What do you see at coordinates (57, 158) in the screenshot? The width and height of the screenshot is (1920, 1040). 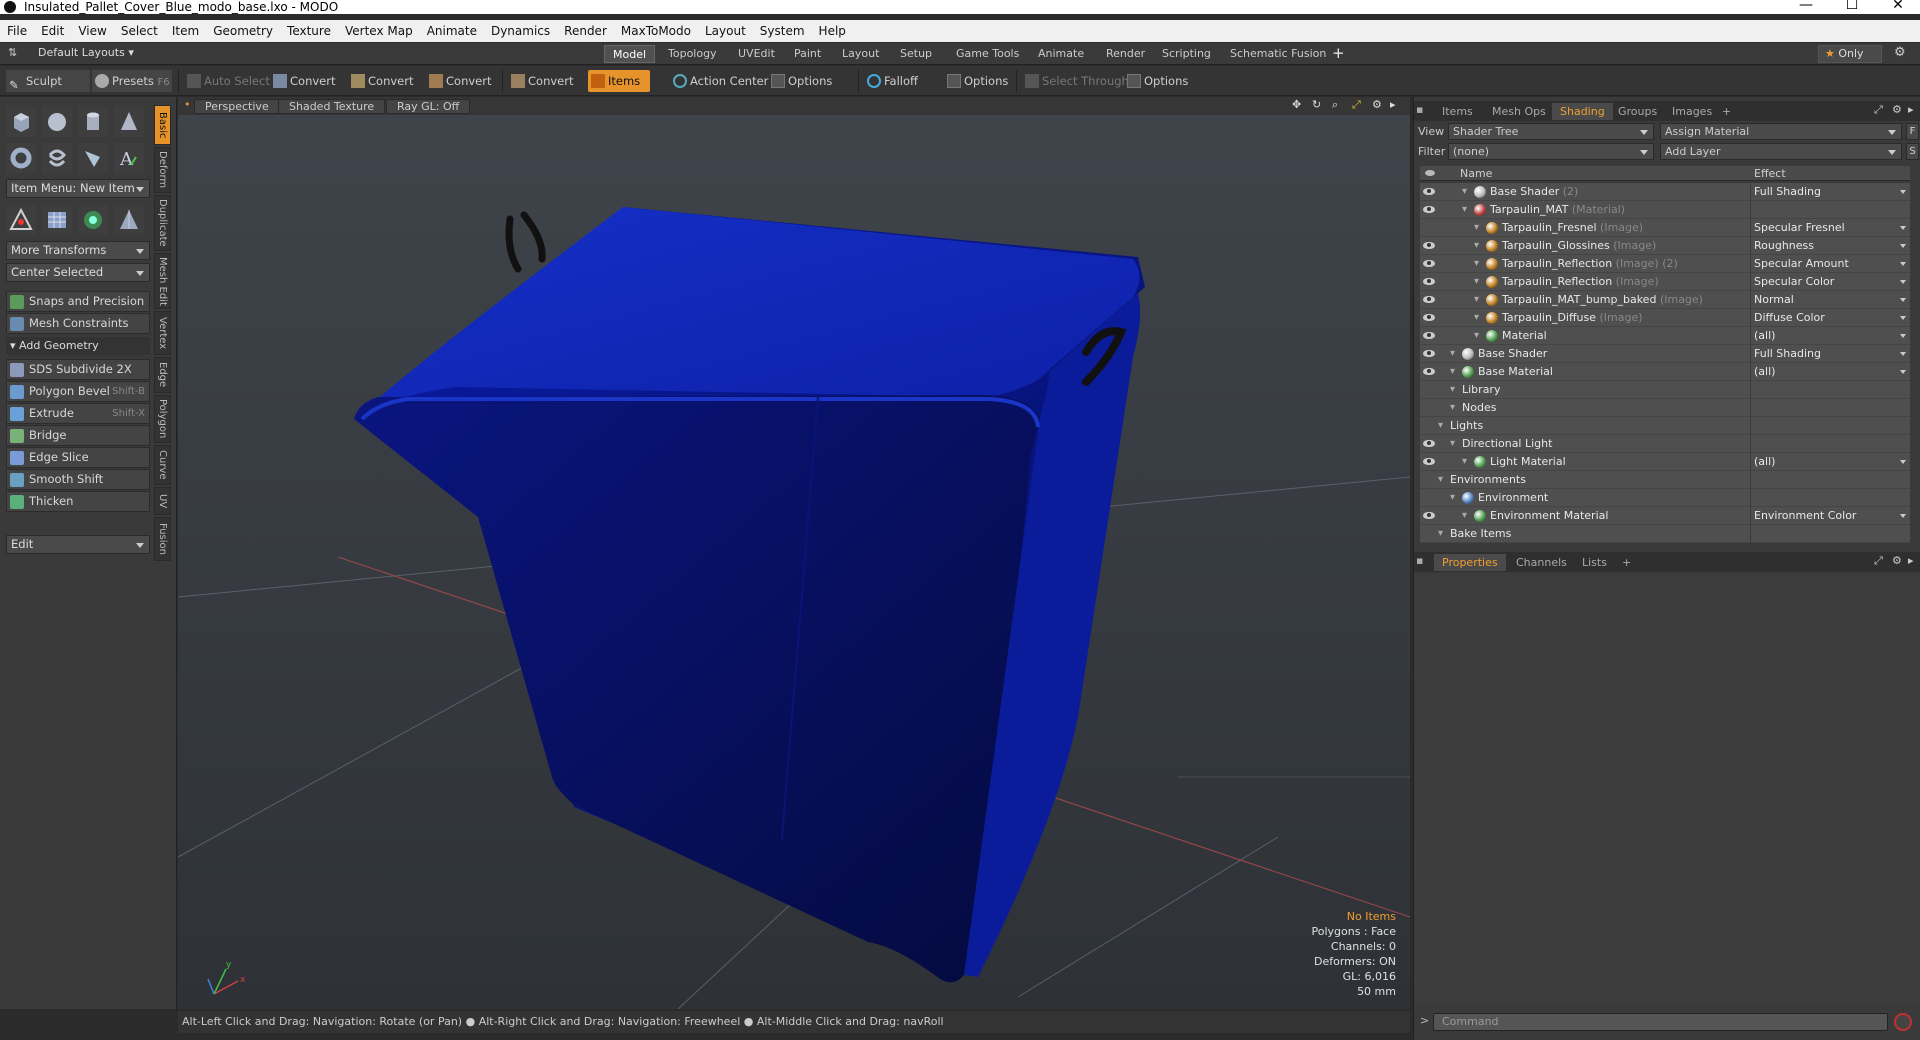 I see `capsule-primitive-icon` at bounding box center [57, 158].